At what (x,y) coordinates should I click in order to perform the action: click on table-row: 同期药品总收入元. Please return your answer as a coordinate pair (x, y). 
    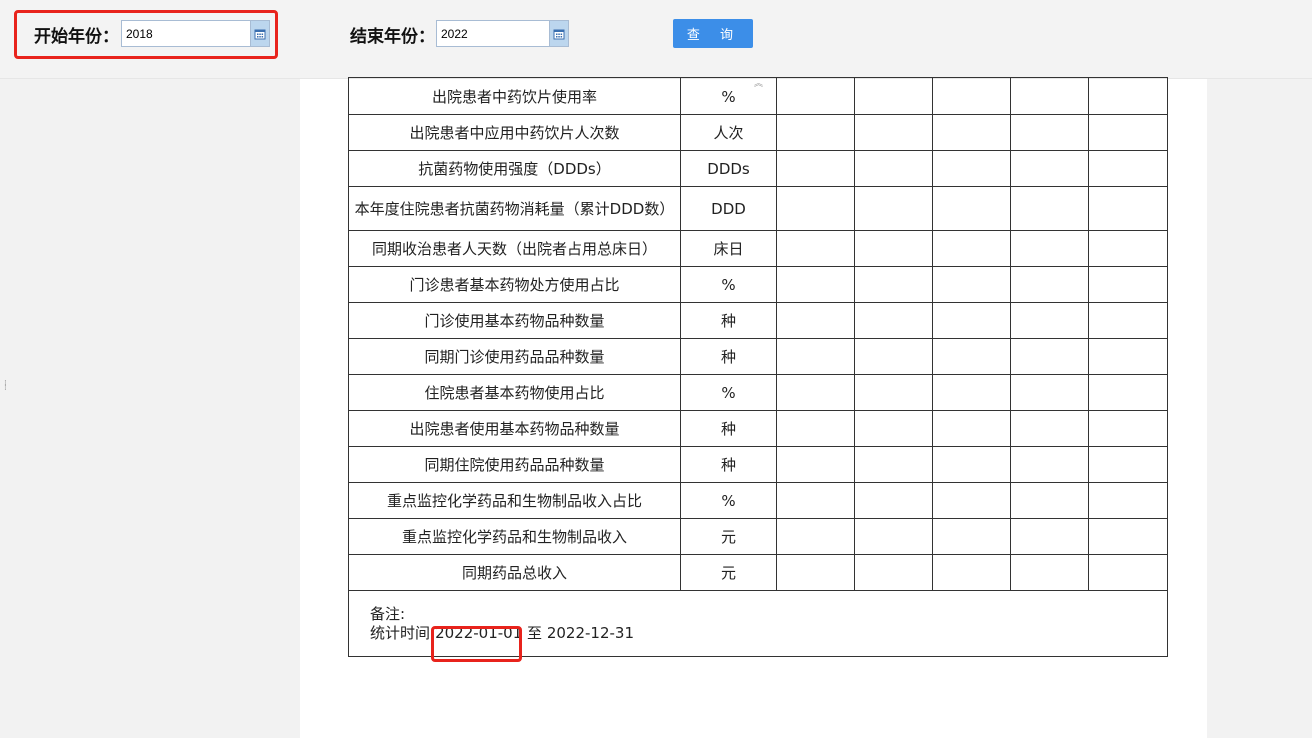
    Looking at the image, I should click on (758, 572).